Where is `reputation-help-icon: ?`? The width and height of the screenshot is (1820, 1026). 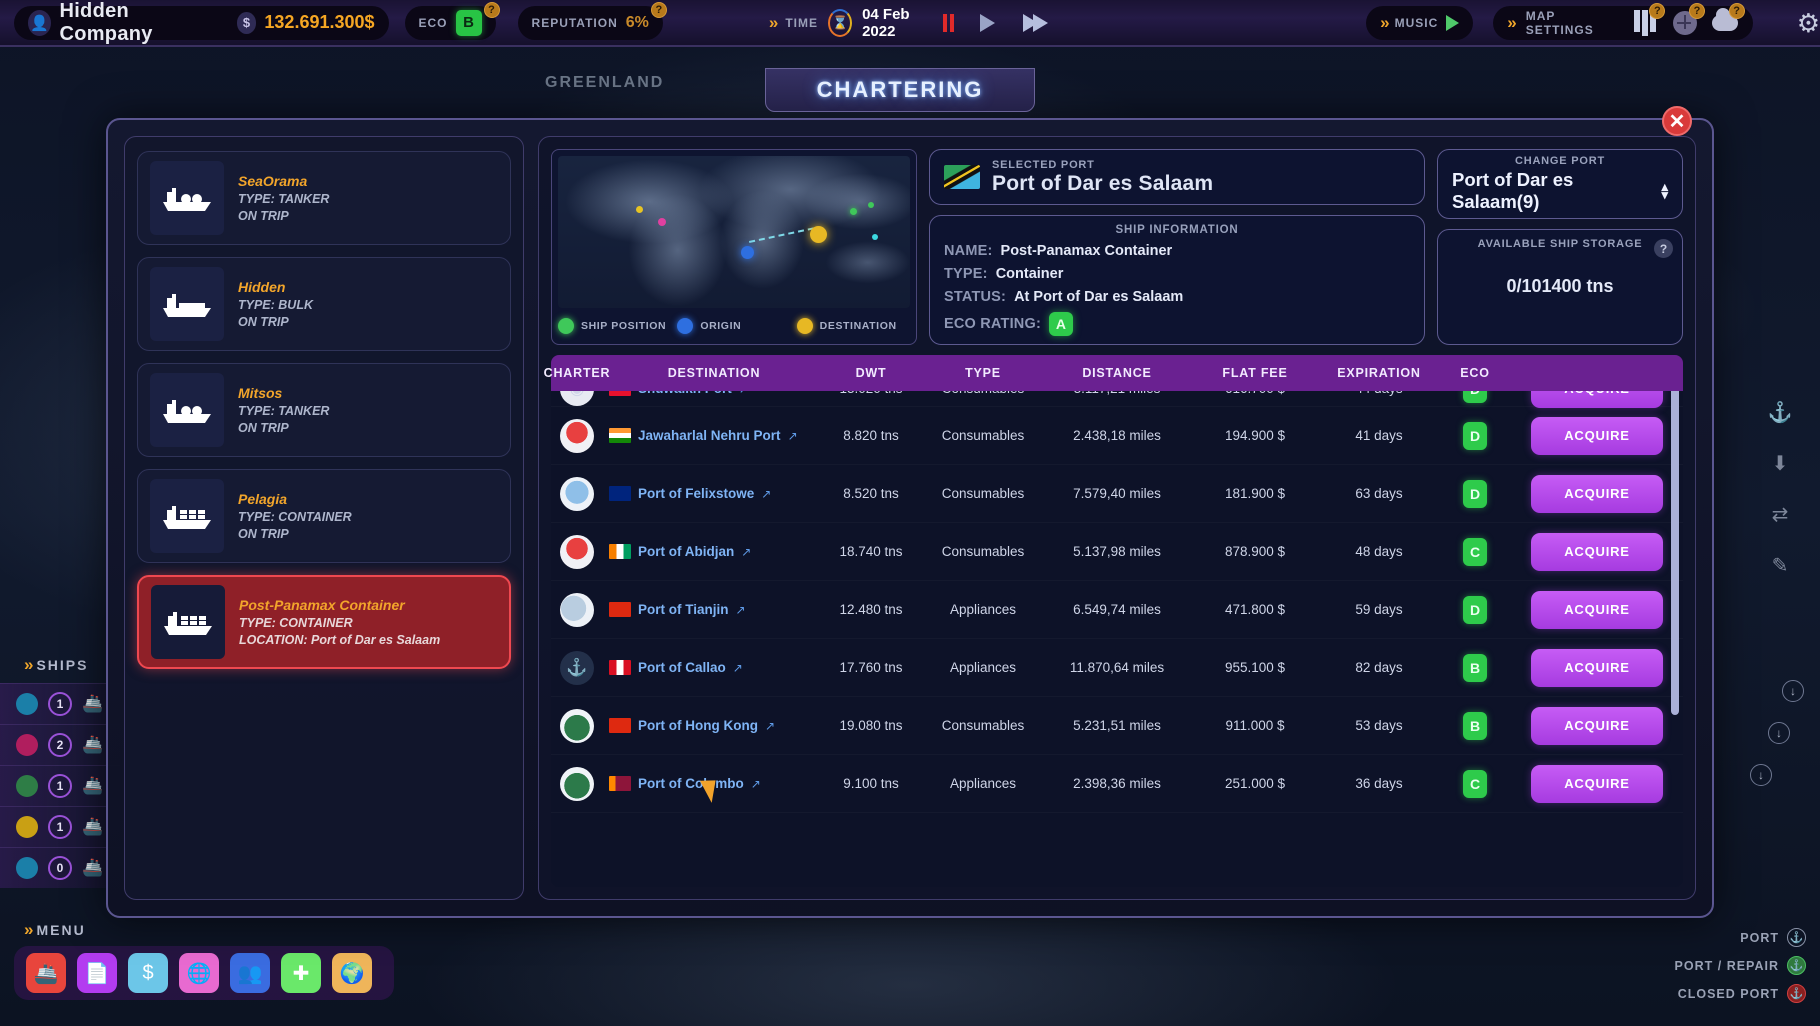
reputation-help-icon: ? is located at coordinates (658, 9).